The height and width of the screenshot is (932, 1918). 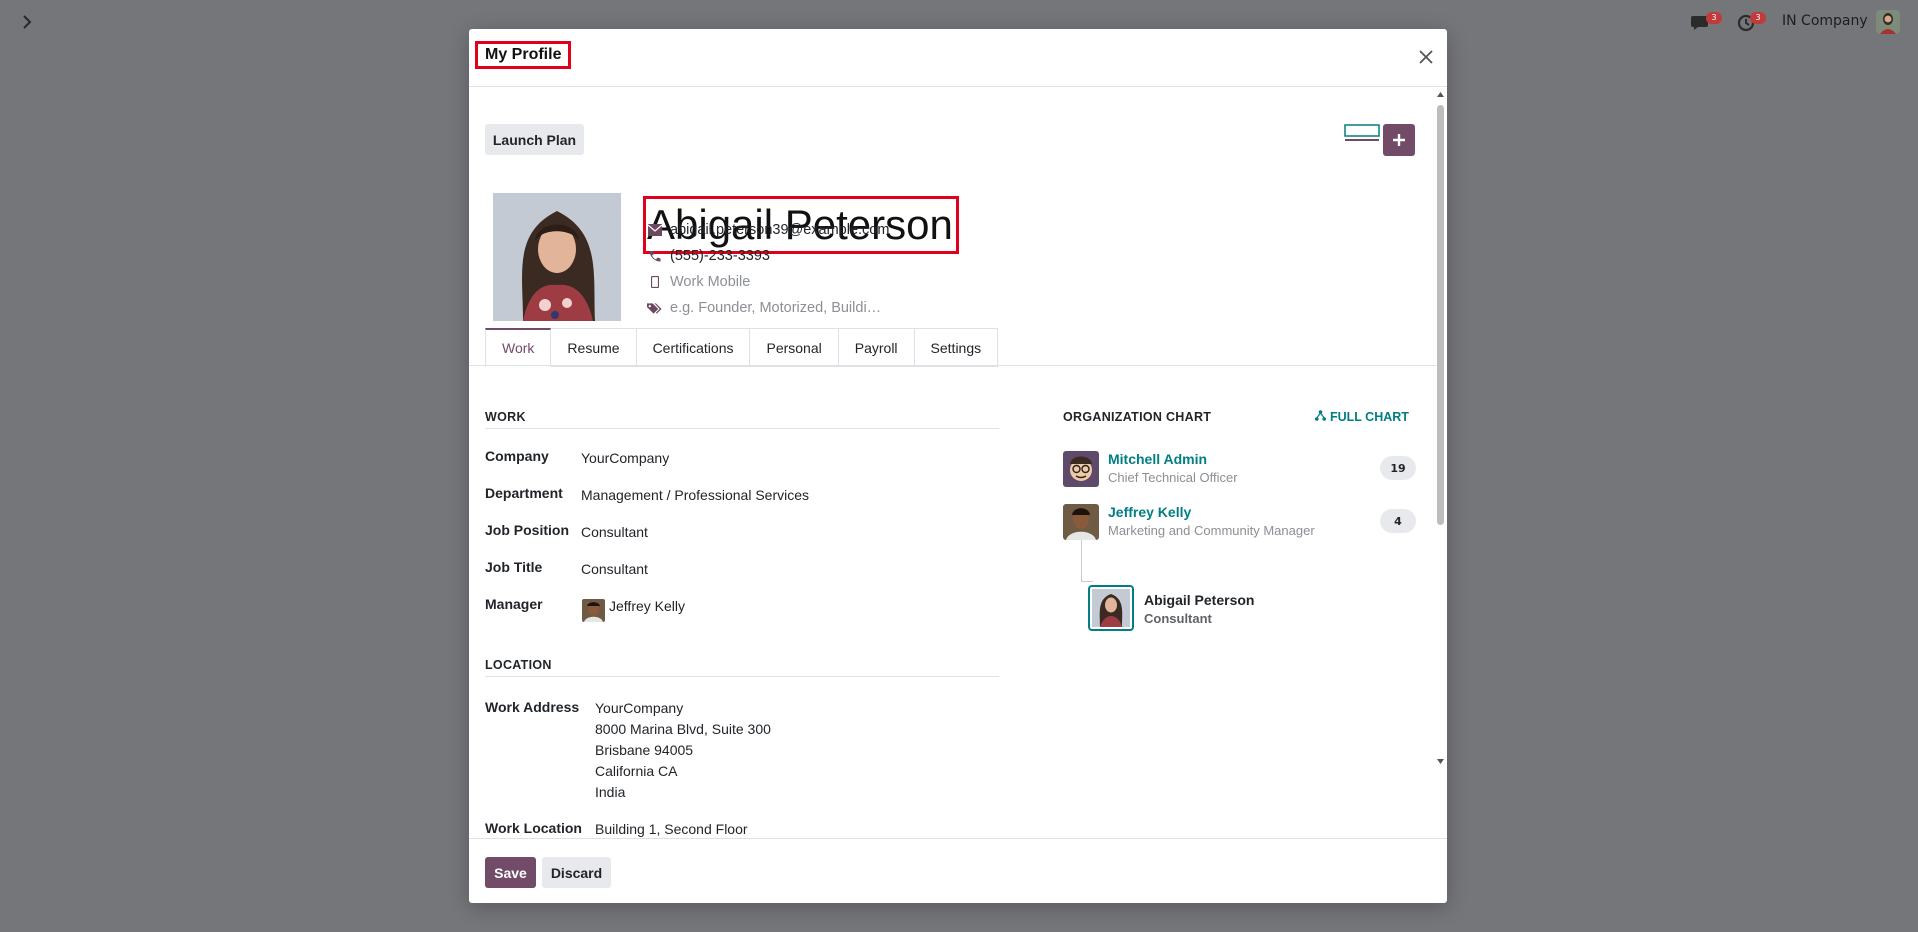 What do you see at coordinates (1320, 417) in the screenshot?
I see `hierarchy-icon` at bounding box center [1320, 417].